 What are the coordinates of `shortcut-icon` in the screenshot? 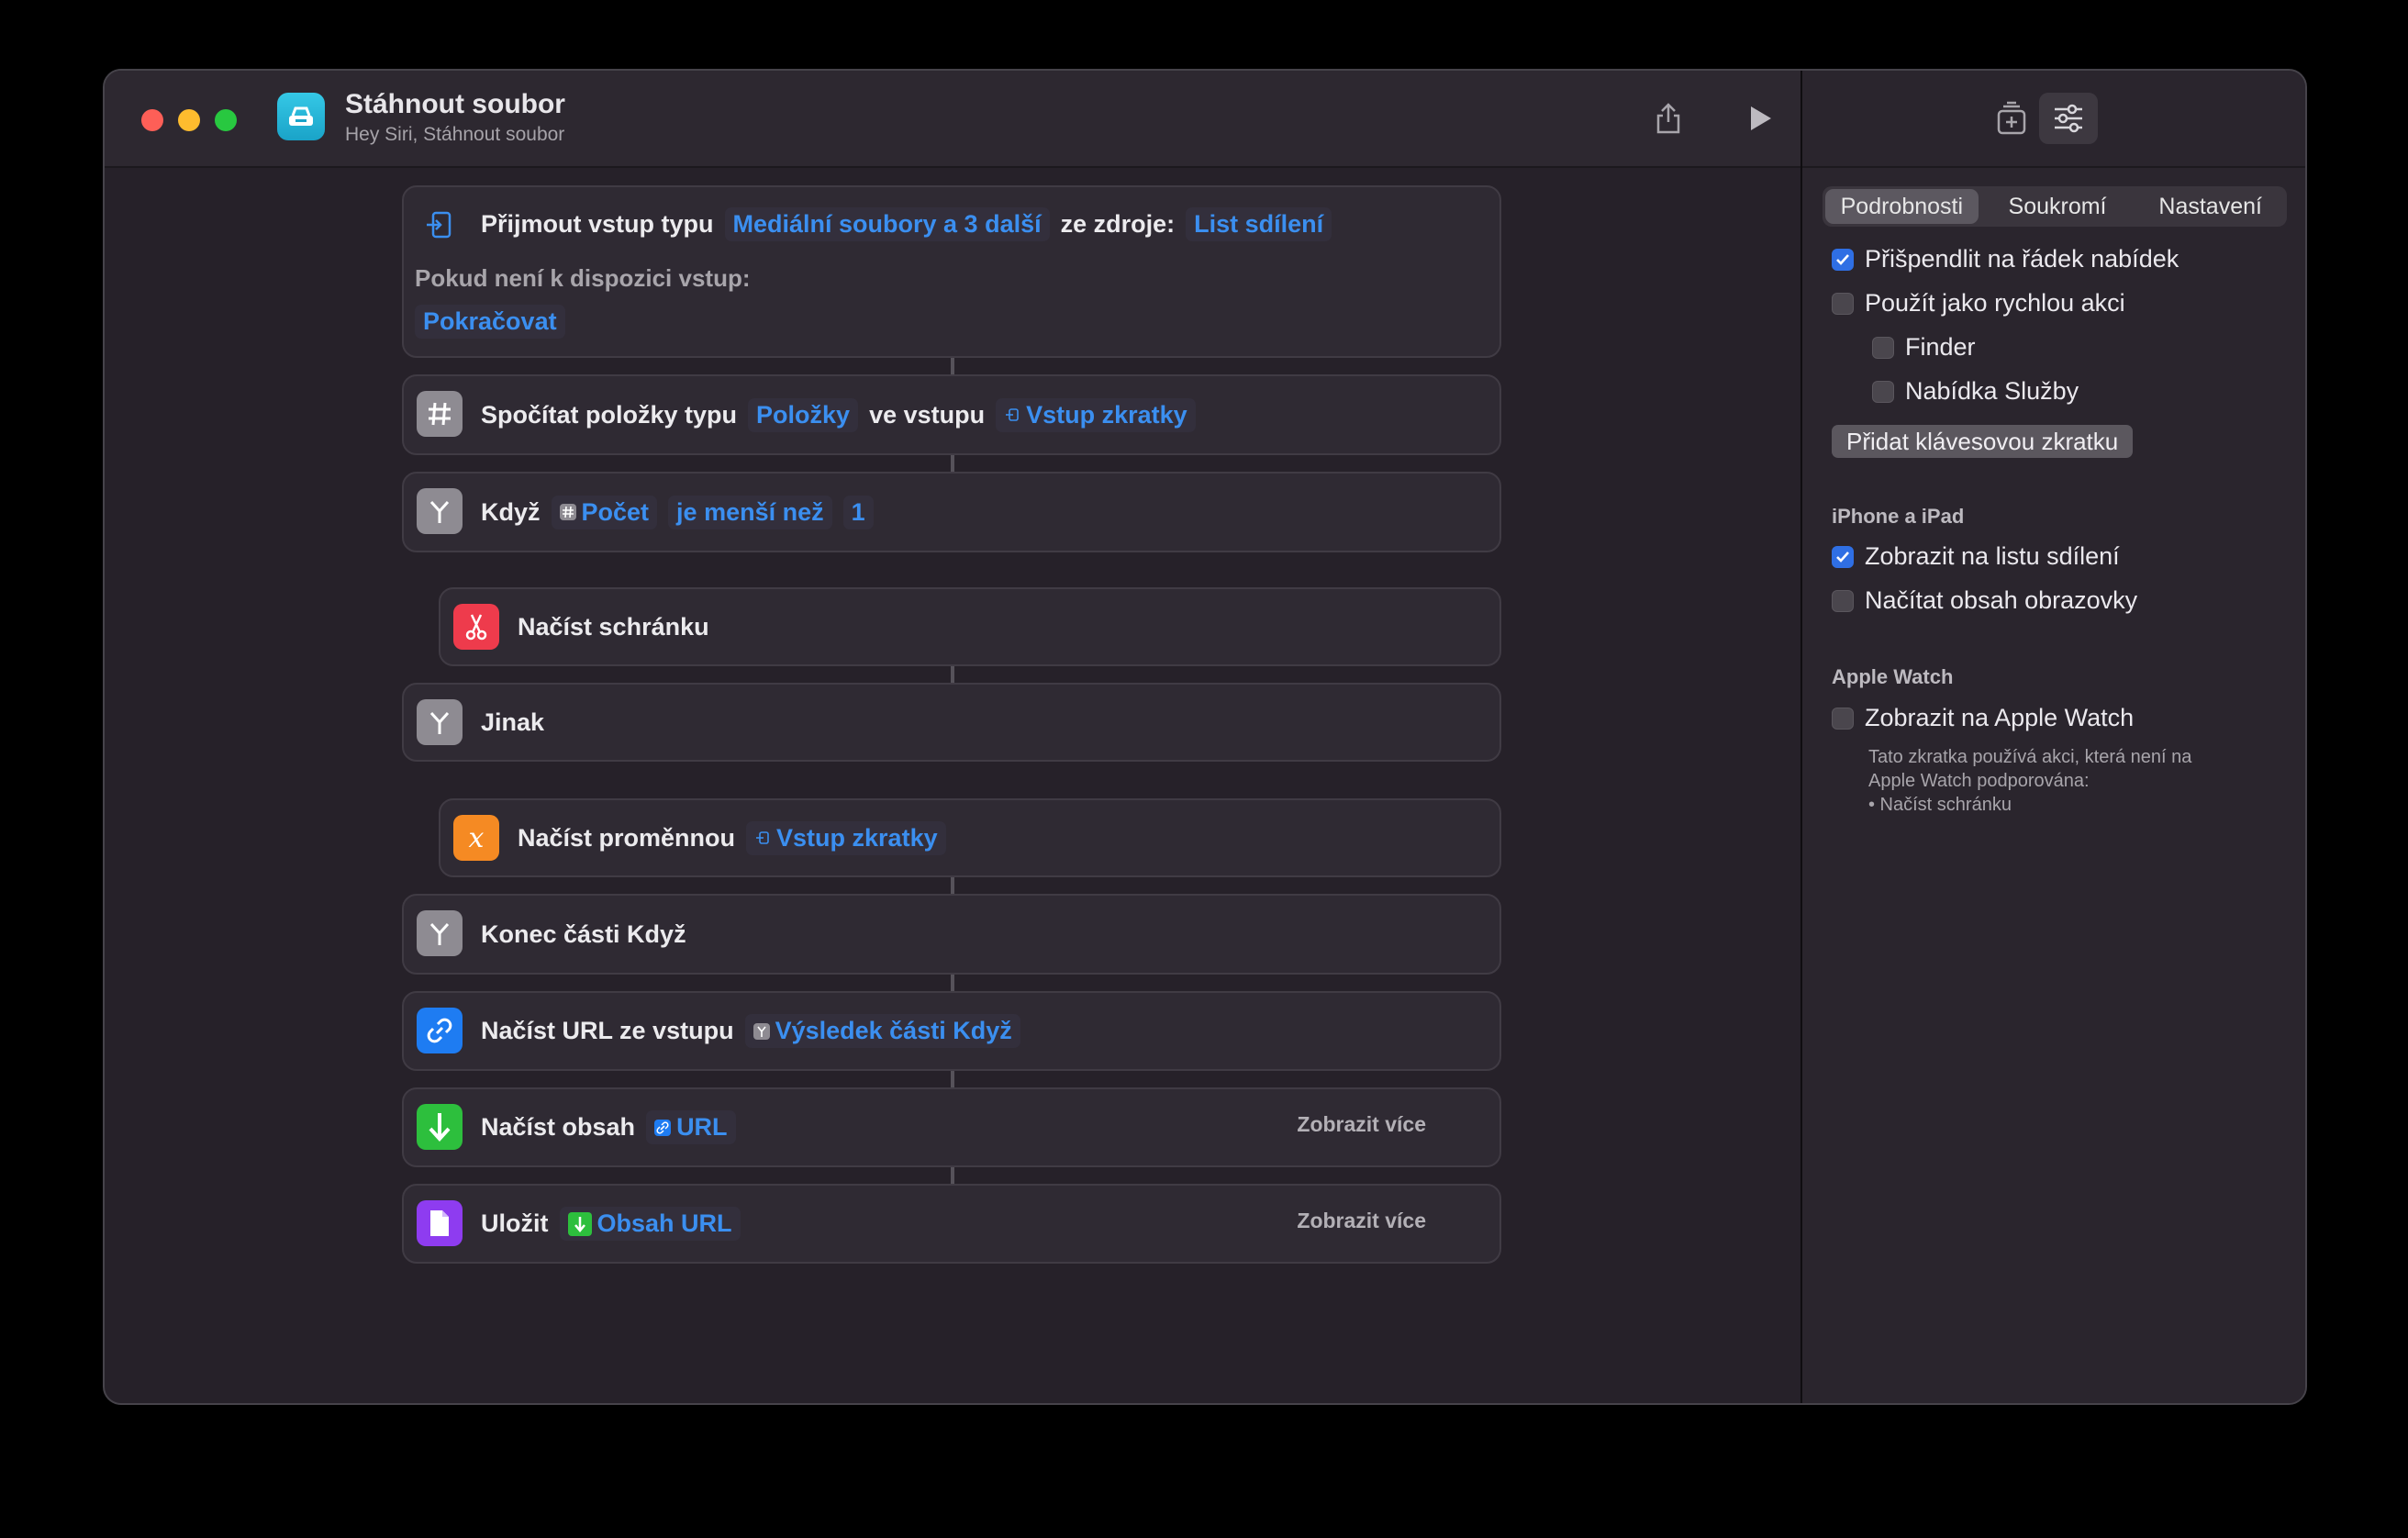 It's located at (301, 116).